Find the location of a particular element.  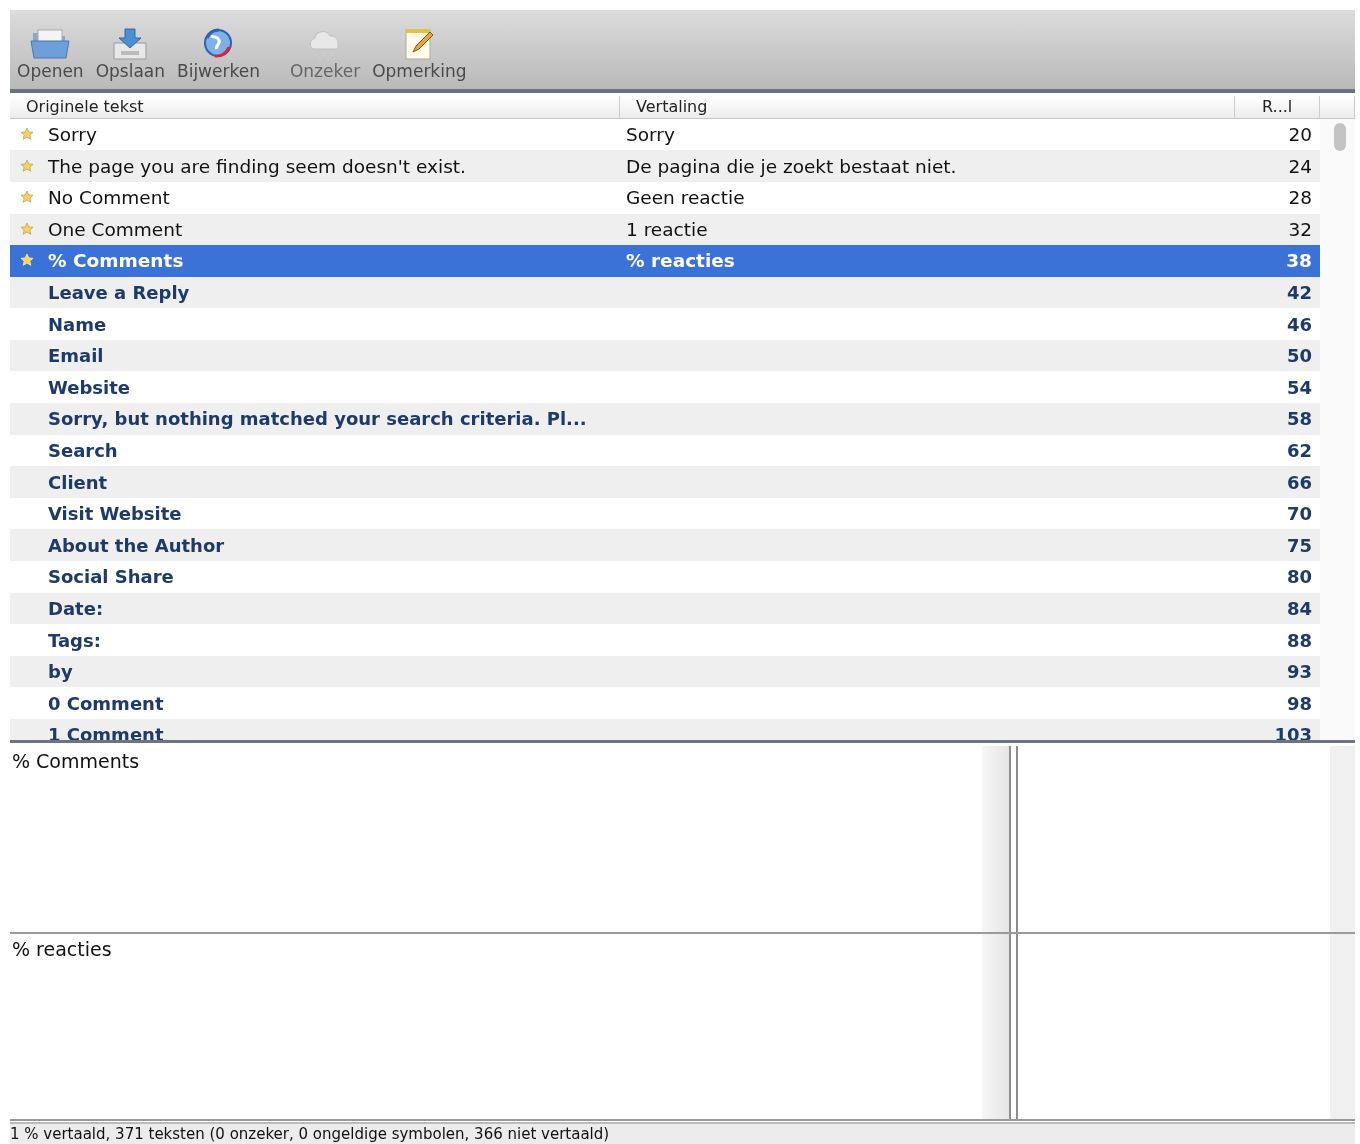

text-area: % reacties is located at coordinates (496, 1026).